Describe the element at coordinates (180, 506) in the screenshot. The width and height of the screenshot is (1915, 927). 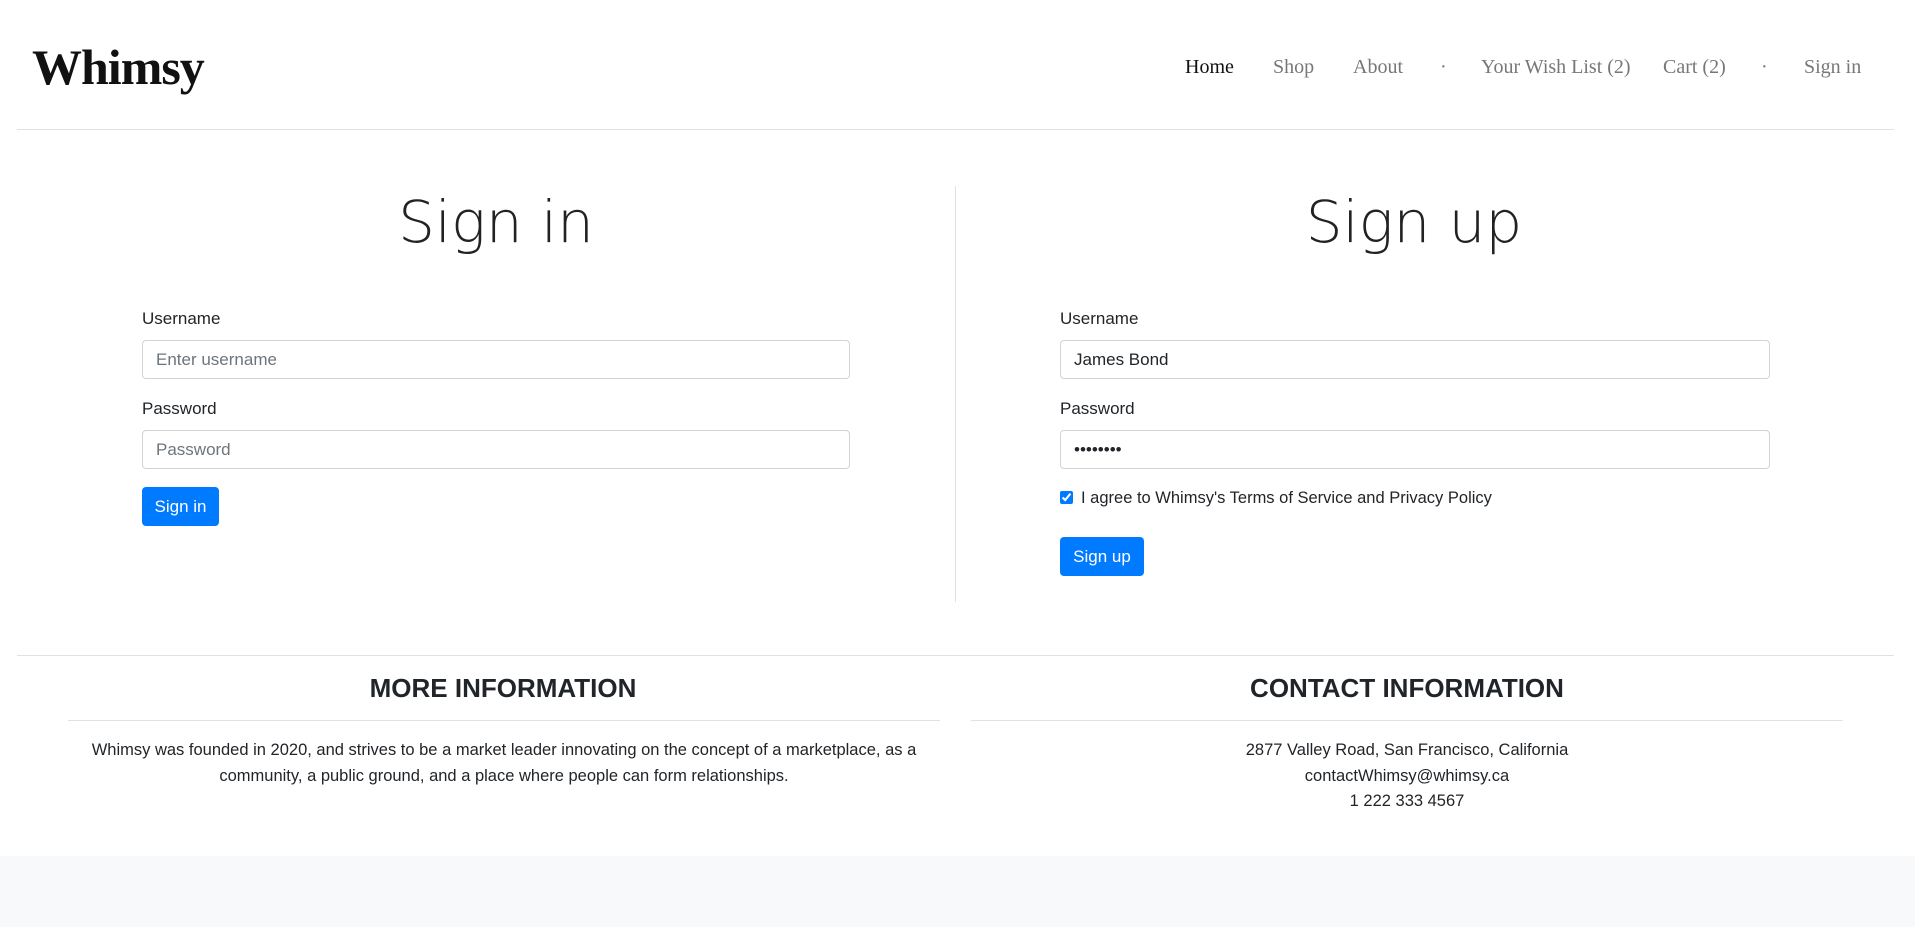
I see `signin-button: Sign in` at that location.